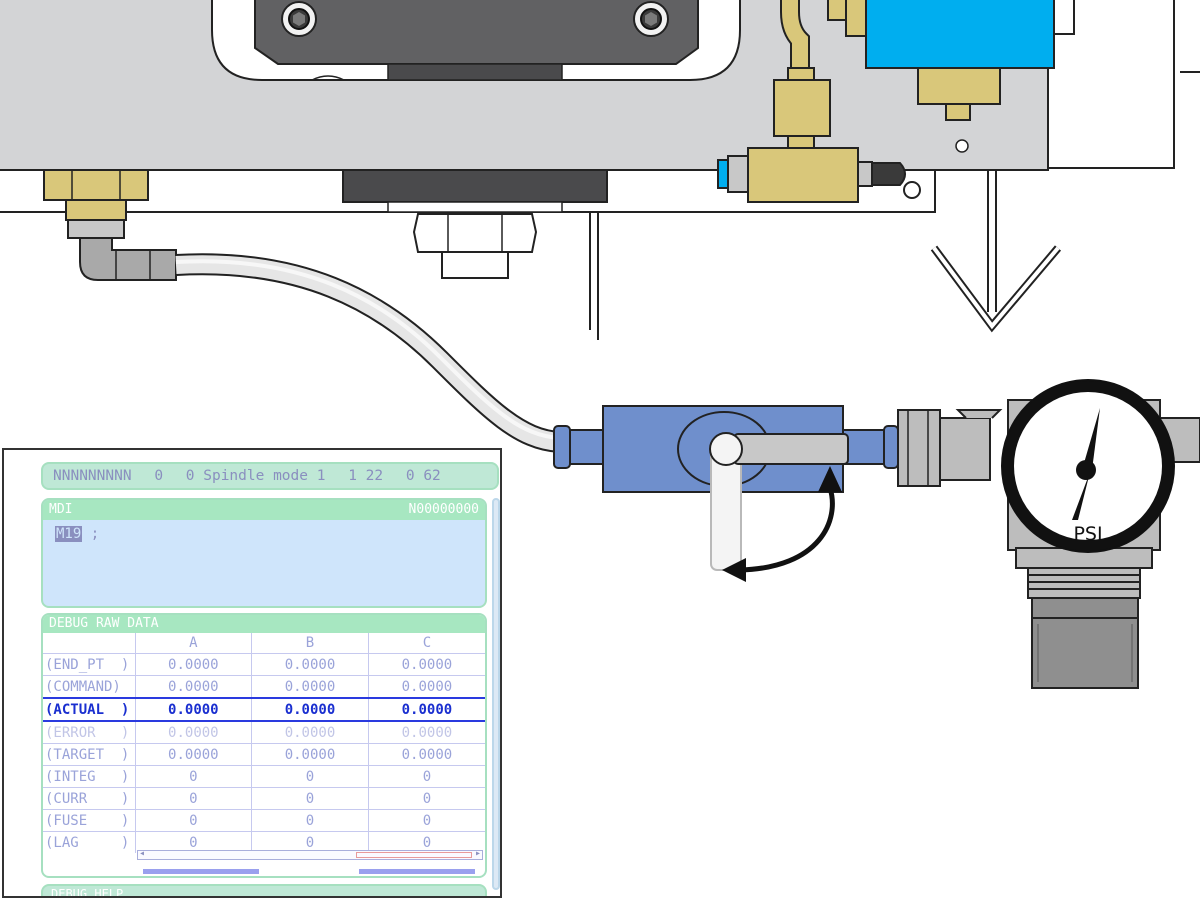 This screenshot has height=900, width=1200. What do you see at coordinates (264, 624) in the screenshot?
I see `debug-title: DEBUG RAW DATA` at bounding box center [264, 624].